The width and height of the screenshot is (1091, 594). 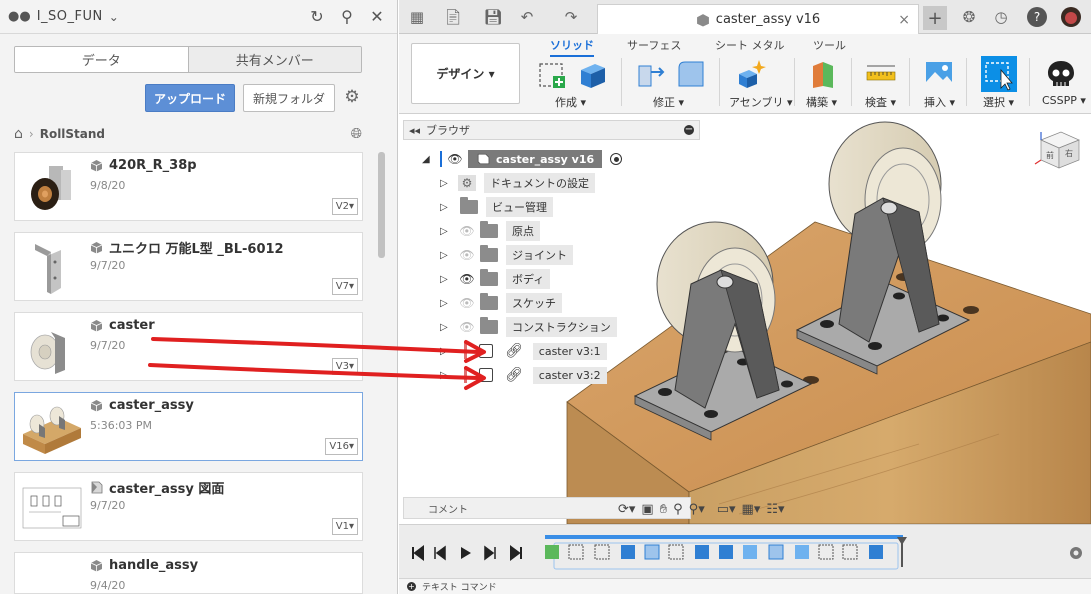 What do you see at coordinates (381, 205) in the screenshot?
I see `scrollbar` at bounding box center [381, 205].